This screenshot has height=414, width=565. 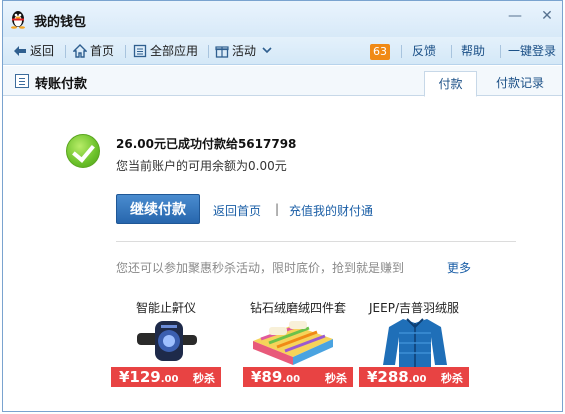 I want to click on price-bar: ¥89.00 秒杀, so click(x=298, y=377).